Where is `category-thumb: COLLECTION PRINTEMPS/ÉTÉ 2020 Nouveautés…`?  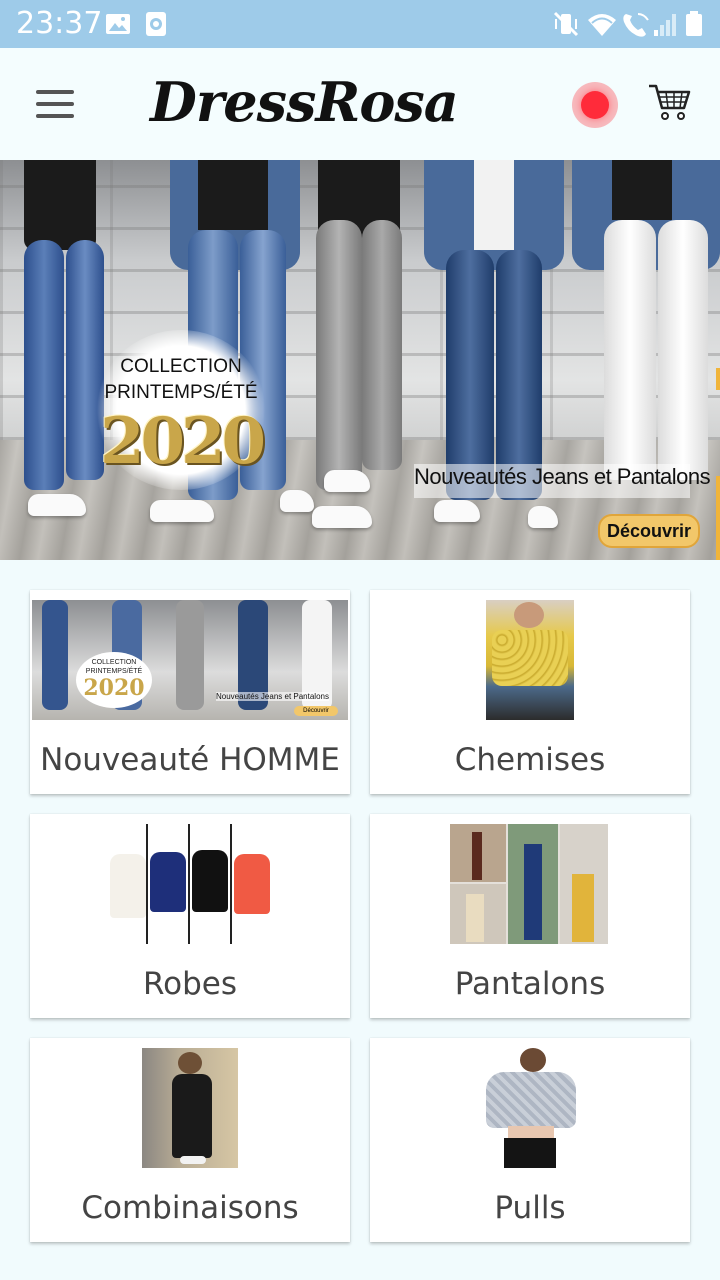 category-thumb: COLLECTION PRINTEMPS/ÉTÉ 2020 Nouveautés… is located at coordinates (190, 660).